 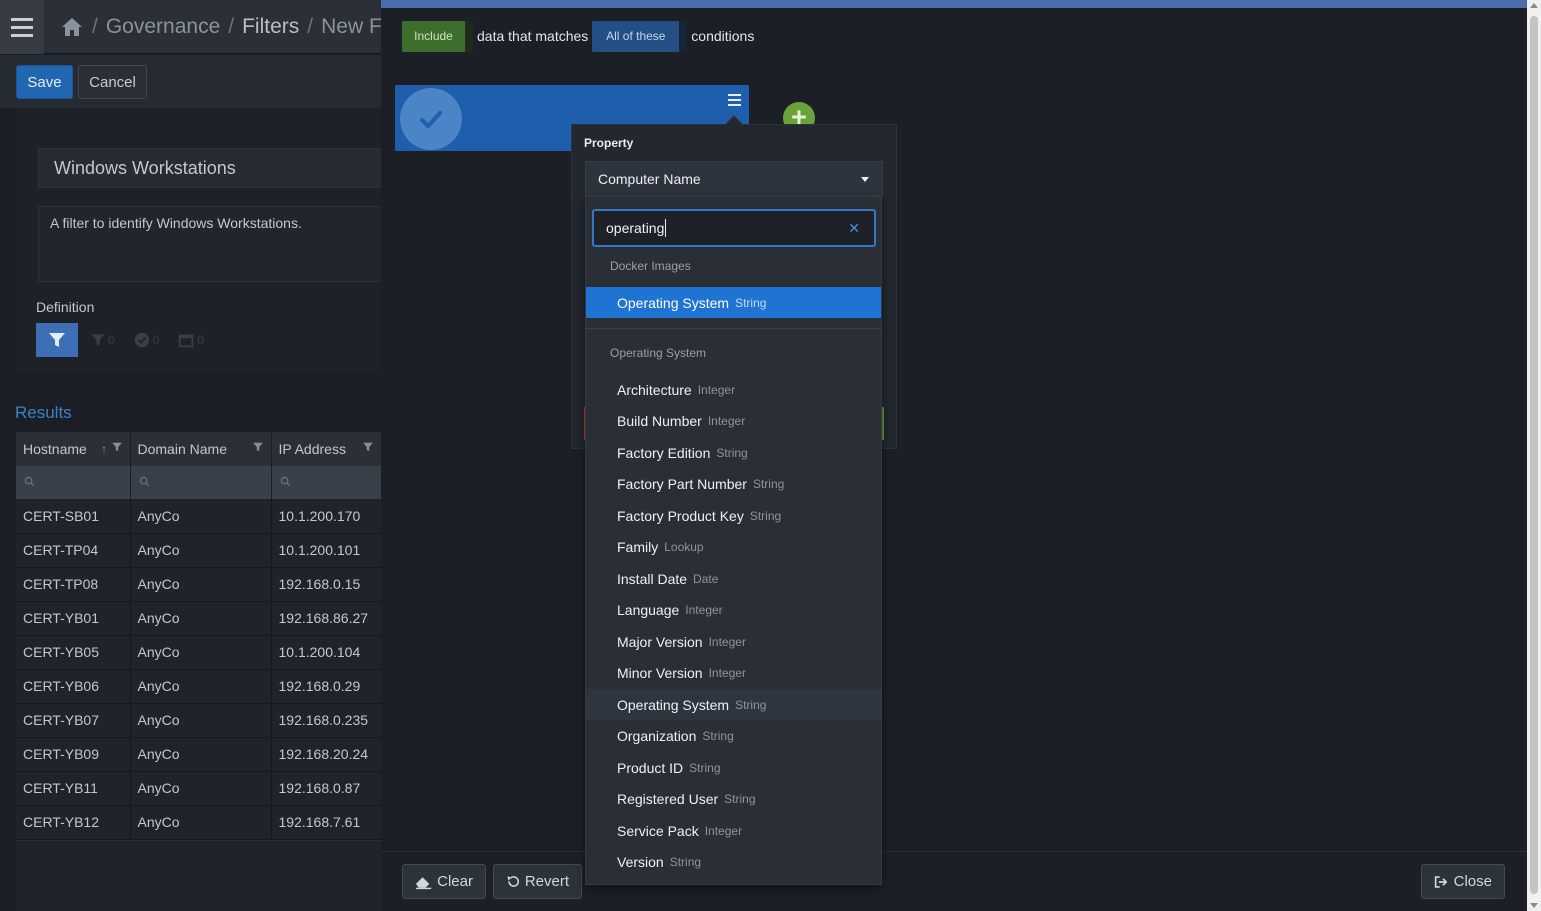 What do you see at coordinates (733, 673) in the screenshot?
I see `dropdown-option: Minor Version Integer` at bounding box center [733, 673].